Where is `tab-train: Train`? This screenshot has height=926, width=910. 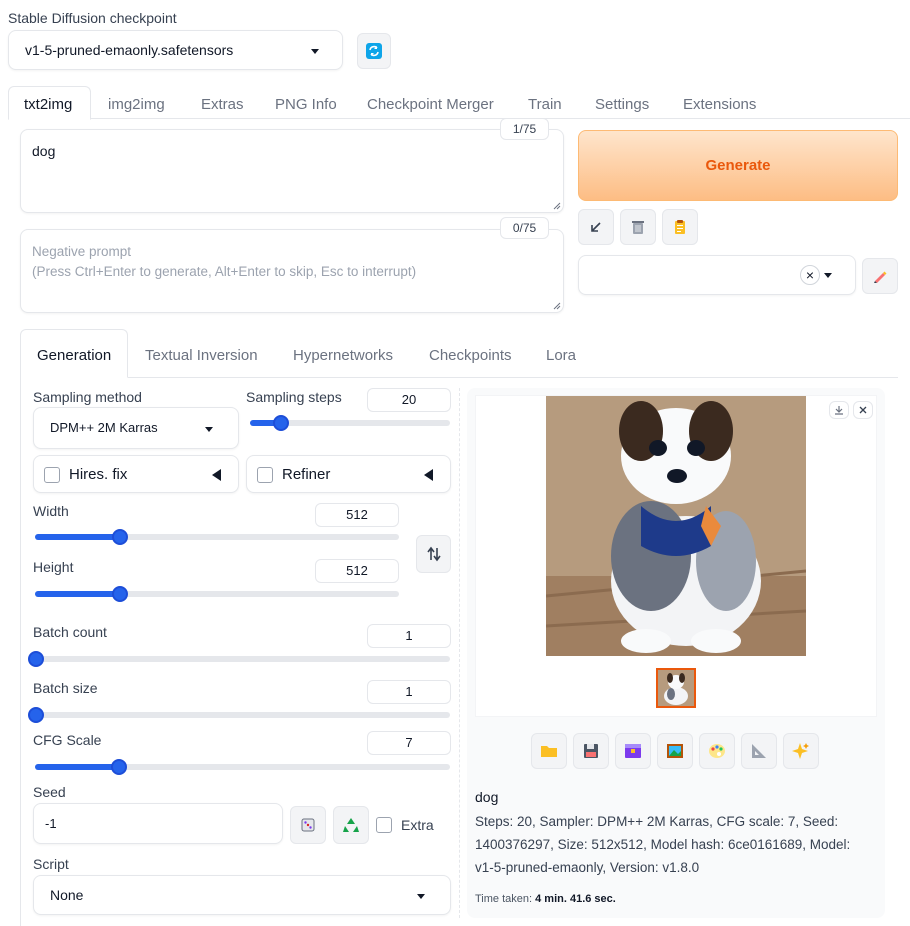 tab-train: Train is located at coordinates (545, 104).